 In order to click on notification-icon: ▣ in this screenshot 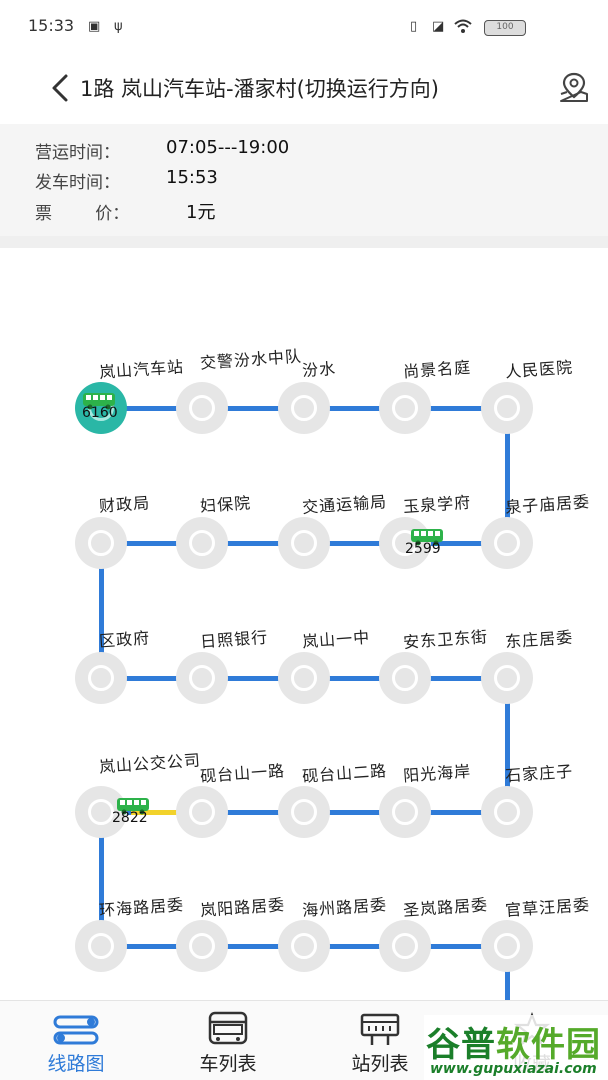, I will do `click(94, 26)`.